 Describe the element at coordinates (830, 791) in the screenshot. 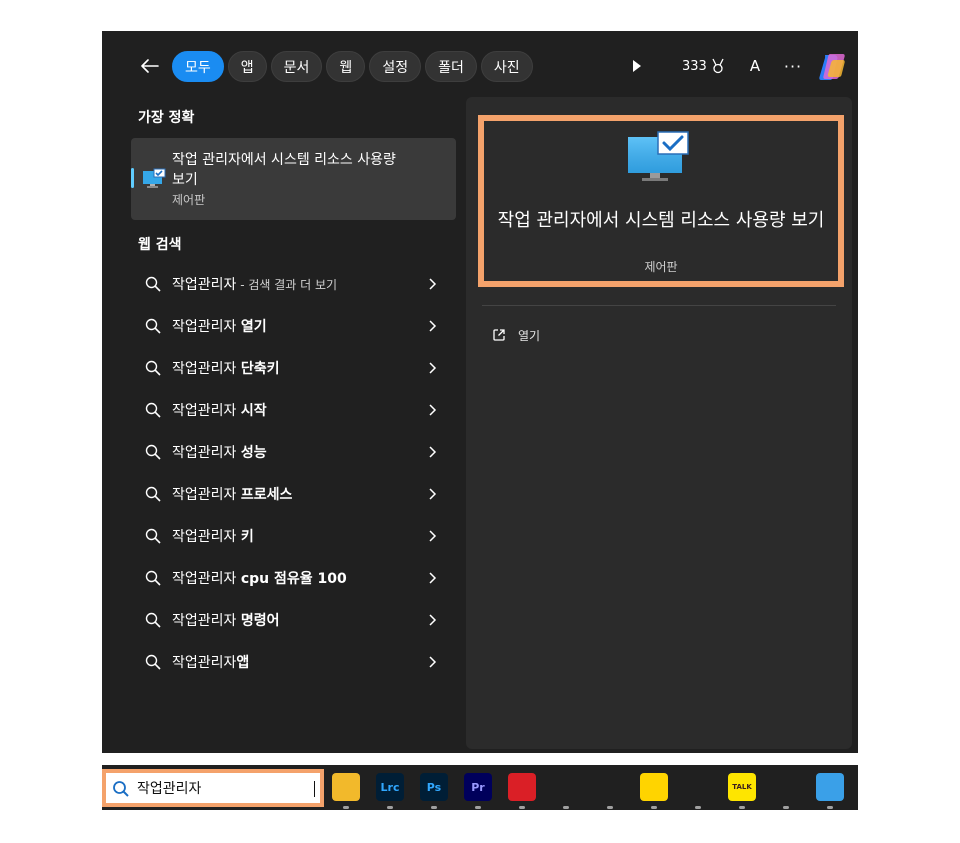

I see `notepad-icon` at that location.